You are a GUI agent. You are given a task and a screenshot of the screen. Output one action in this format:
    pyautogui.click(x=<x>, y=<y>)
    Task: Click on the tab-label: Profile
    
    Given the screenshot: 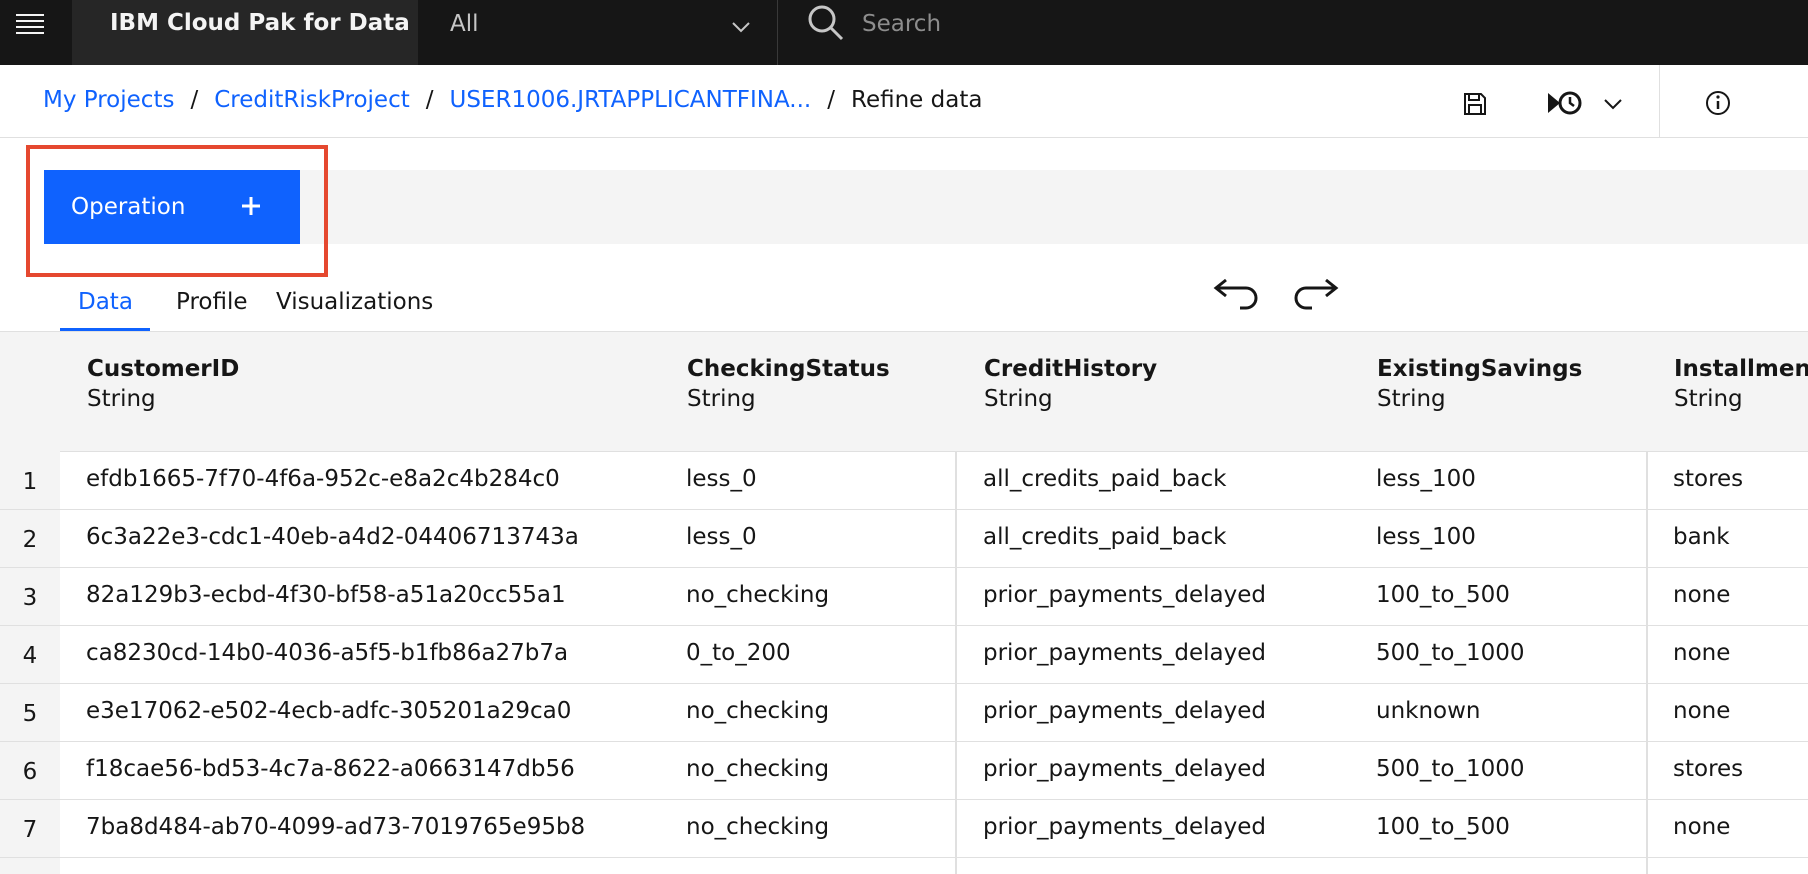 What is the action you would take?
    pyautogui.click(x=212, y=302)
    